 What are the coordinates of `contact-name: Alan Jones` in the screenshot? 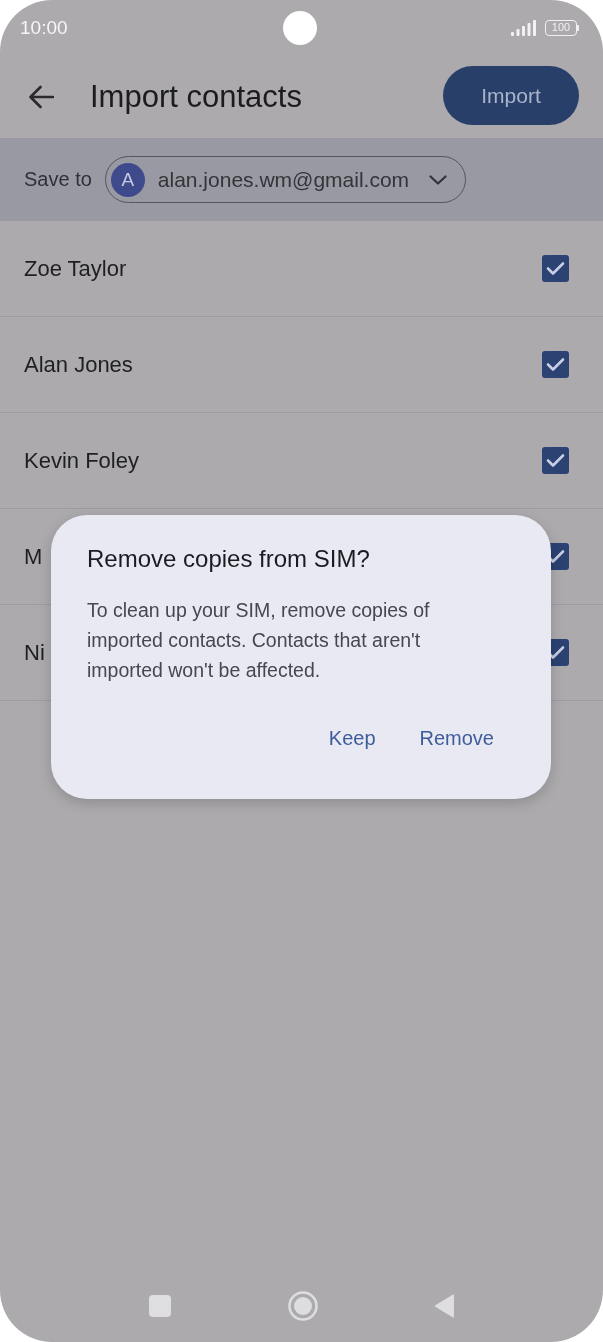 It's located at (78, 364).